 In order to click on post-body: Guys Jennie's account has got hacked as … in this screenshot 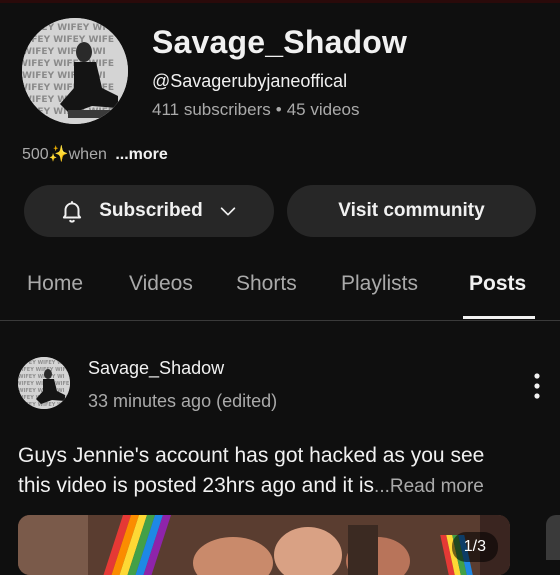, I will do `click(280, 471)`.